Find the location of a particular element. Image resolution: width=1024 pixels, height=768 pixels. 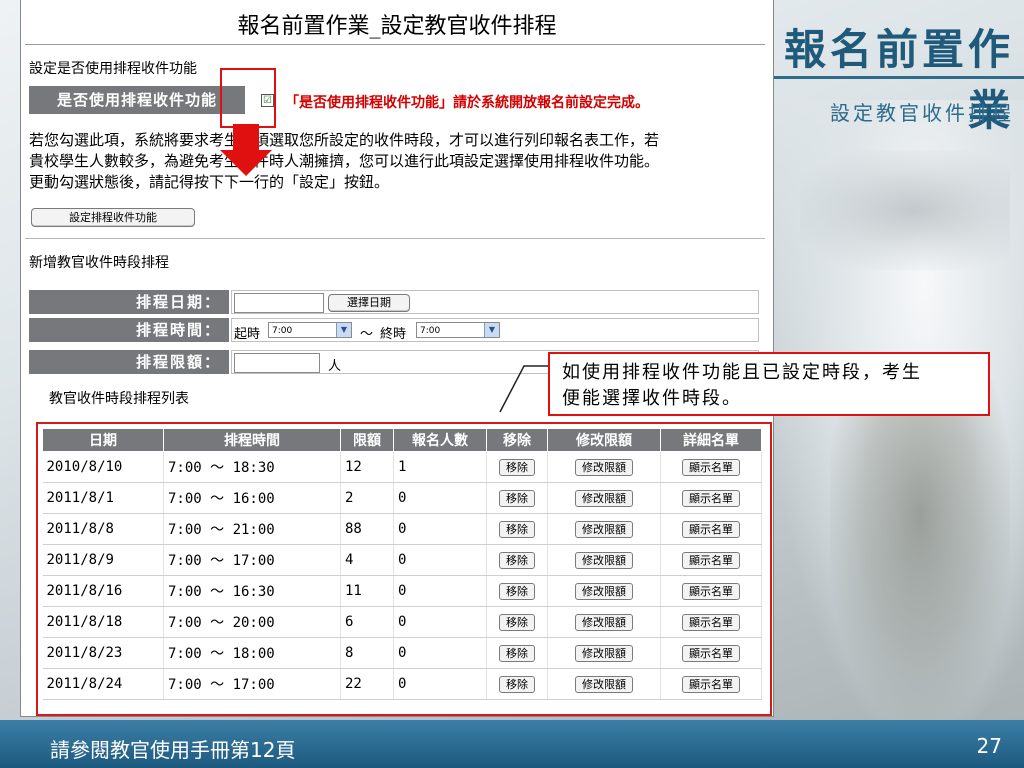

limit-input is located at coordinates (277, 363).